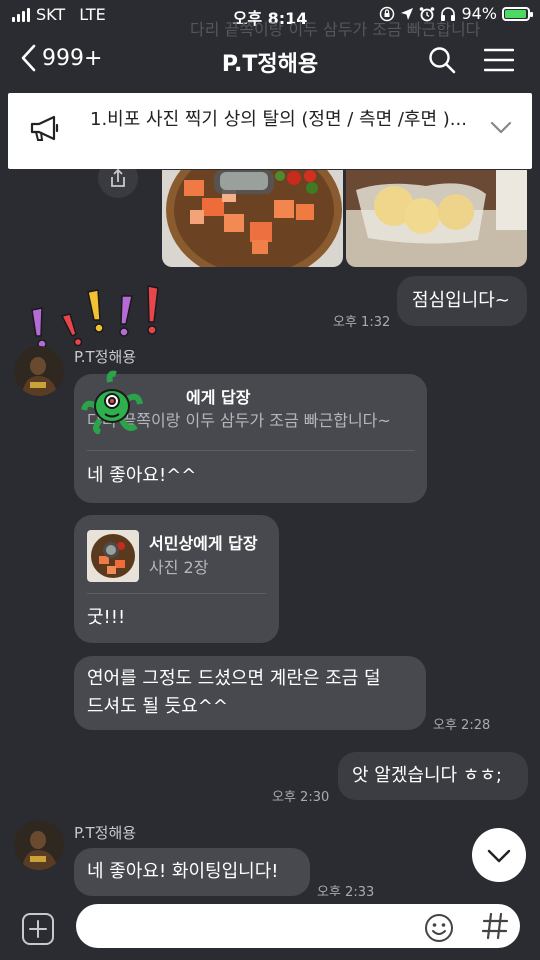 Image resolution: width=540 pixels, height=960 pixels. I want to click on reply-header: 에게 답장, so click(218, 397).